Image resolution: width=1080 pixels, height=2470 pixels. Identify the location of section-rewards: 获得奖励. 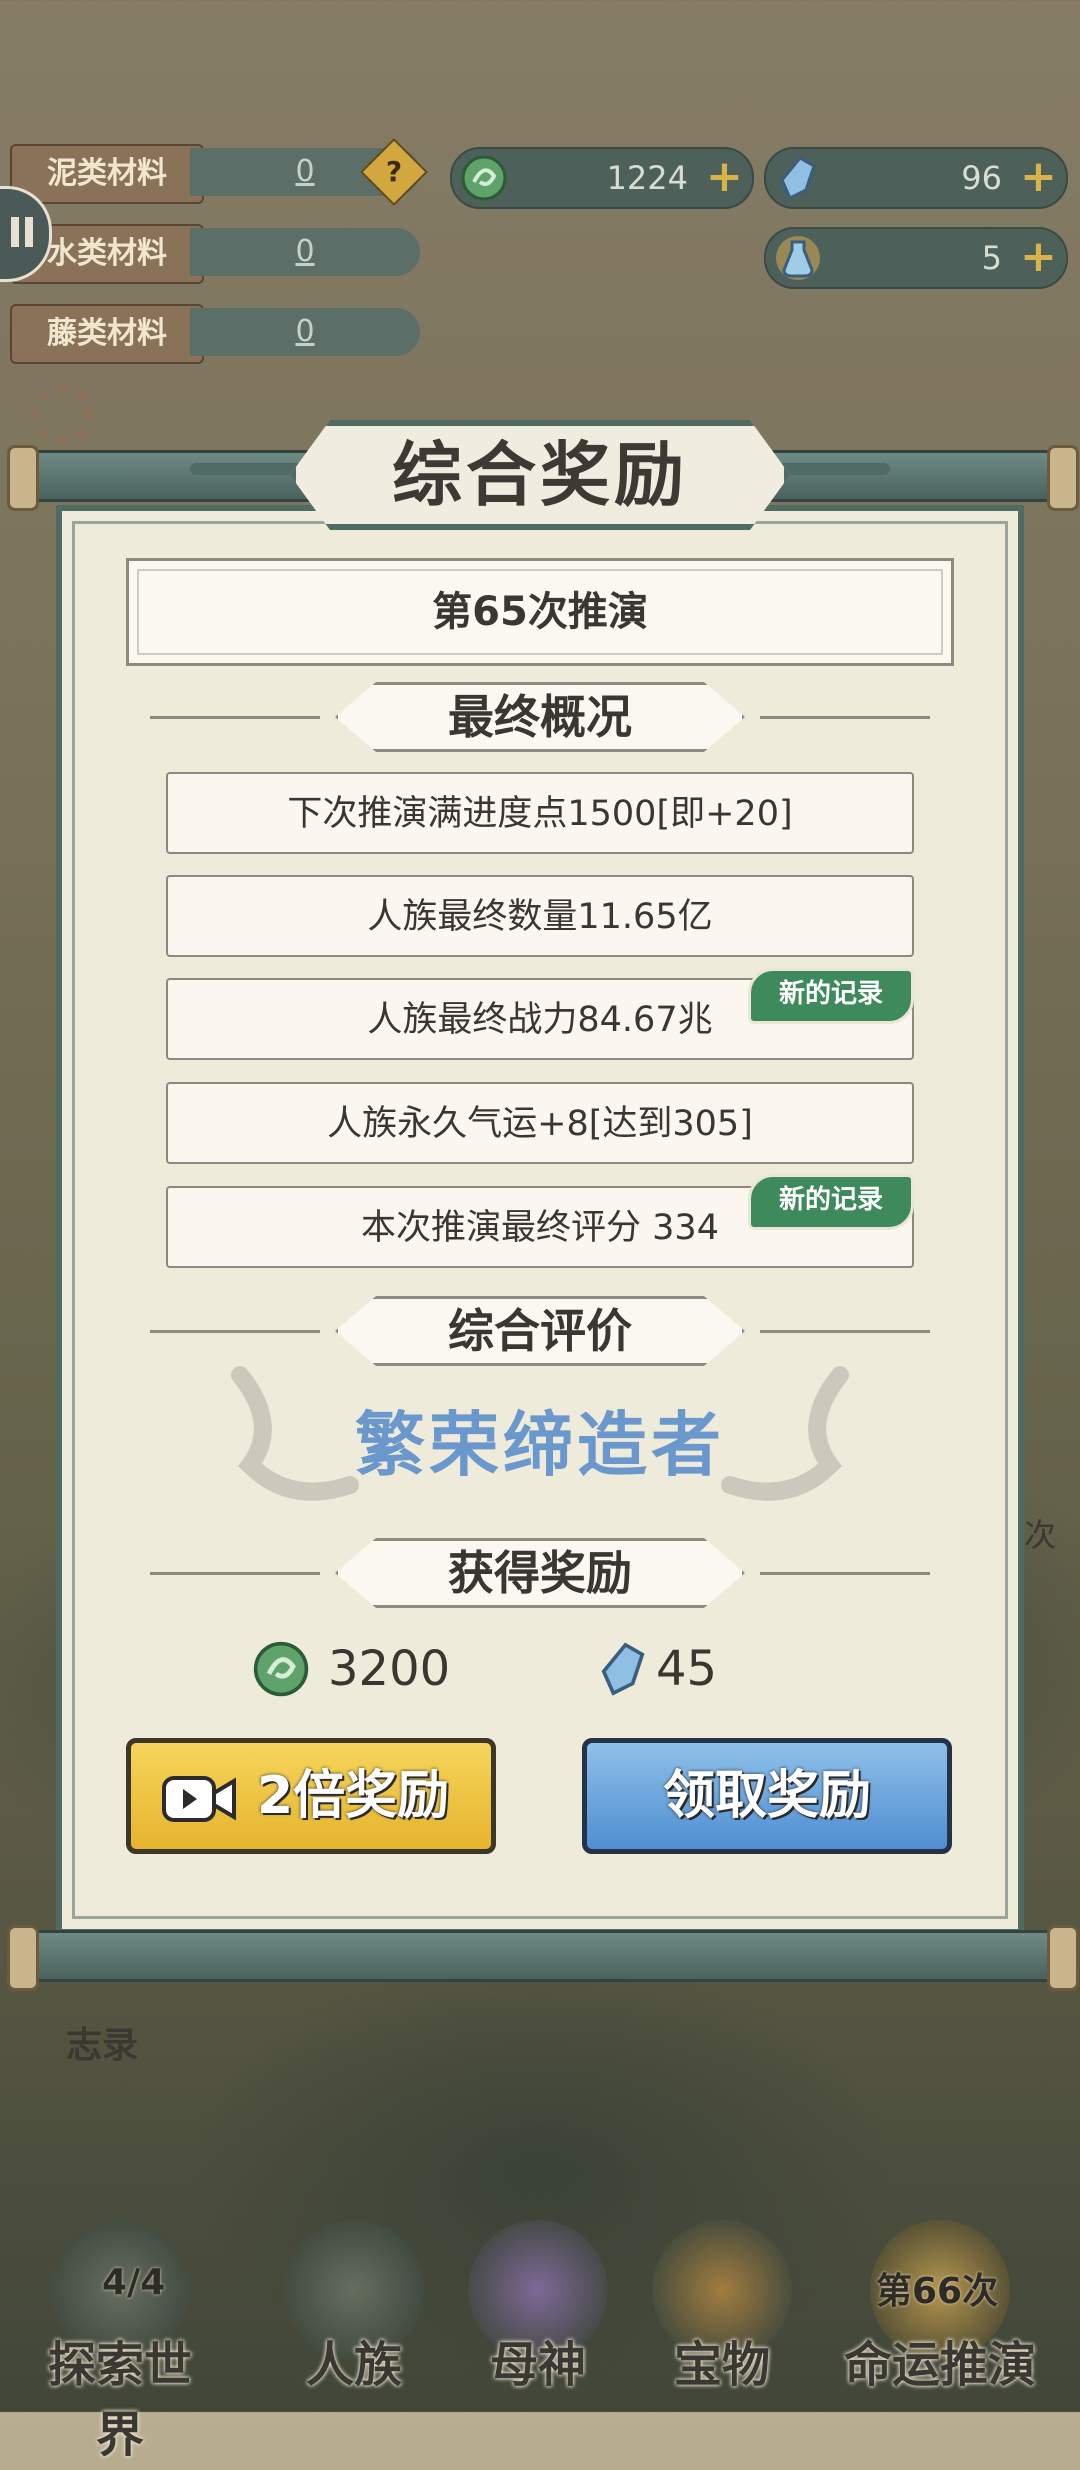
(540, 1573).